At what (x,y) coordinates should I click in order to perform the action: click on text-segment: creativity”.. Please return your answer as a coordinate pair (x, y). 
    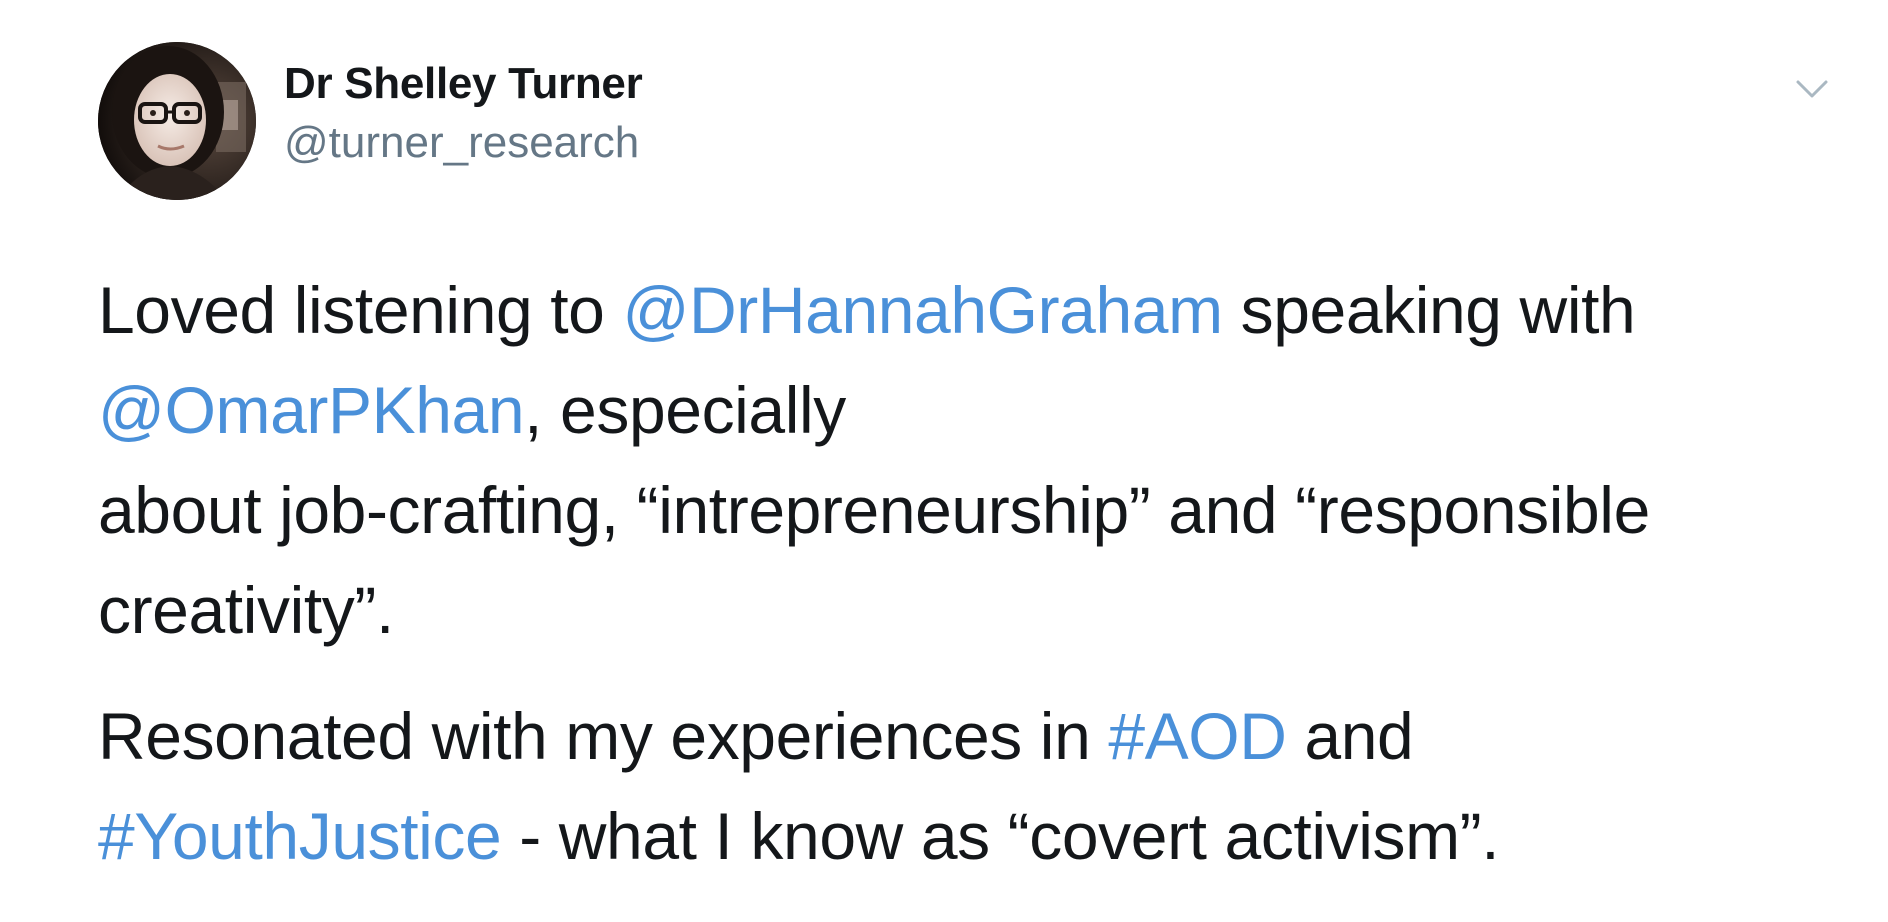
    Looking at the image, I should click on (246, 610).